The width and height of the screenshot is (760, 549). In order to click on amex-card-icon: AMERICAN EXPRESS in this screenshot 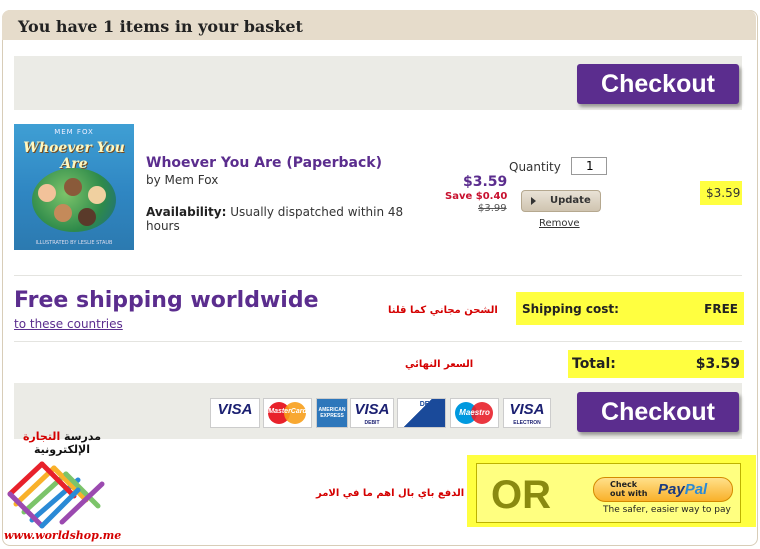, I will do `click(332, 413)`.